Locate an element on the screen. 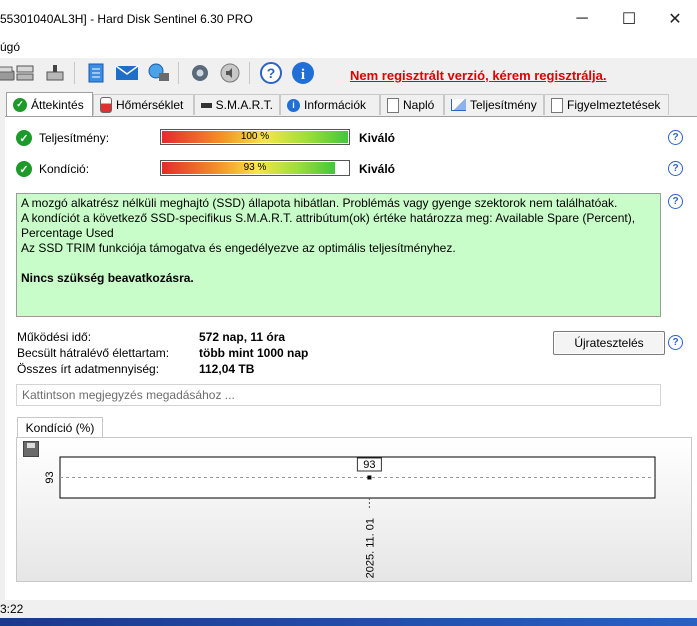 This screenshot has width=697, height=626. menu-item-help: úgó is located at coordinates (10, 47).